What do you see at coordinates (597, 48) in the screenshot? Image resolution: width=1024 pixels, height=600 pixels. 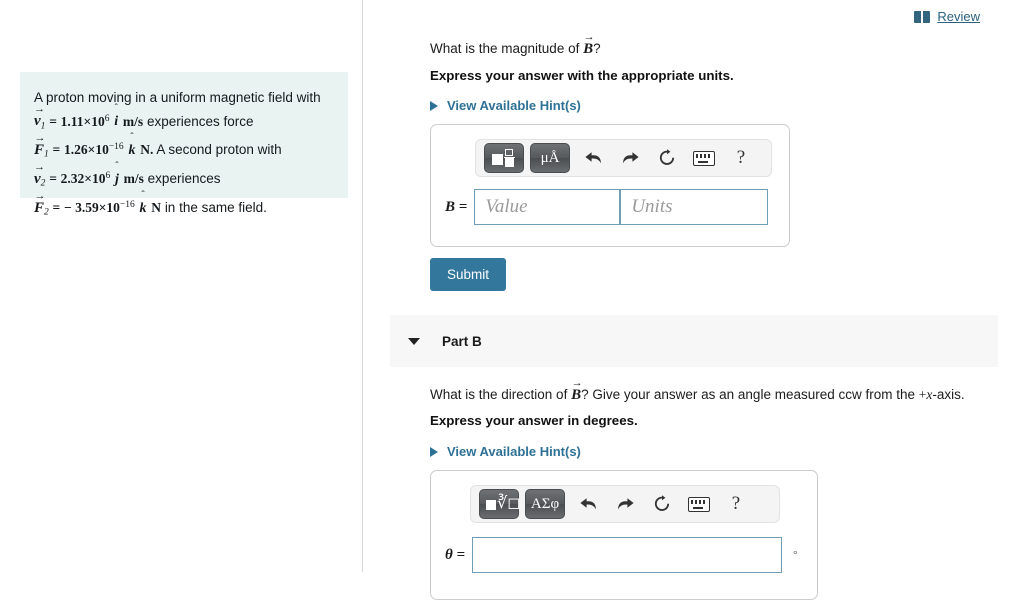 I see `part-a-question-post: ?` at bounding box center [597, 48].